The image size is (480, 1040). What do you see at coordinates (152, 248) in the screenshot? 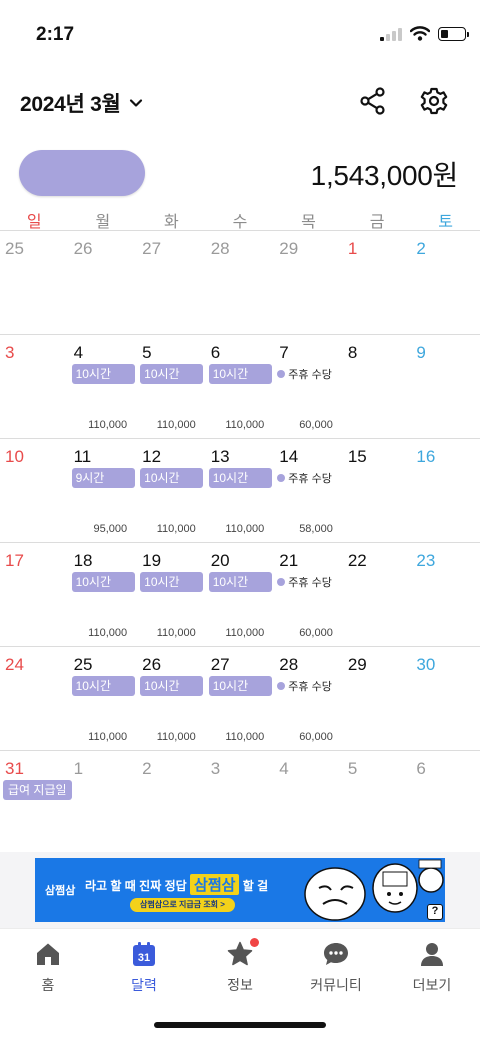
I see `date-number: 27` at bounding box center [152, 248].